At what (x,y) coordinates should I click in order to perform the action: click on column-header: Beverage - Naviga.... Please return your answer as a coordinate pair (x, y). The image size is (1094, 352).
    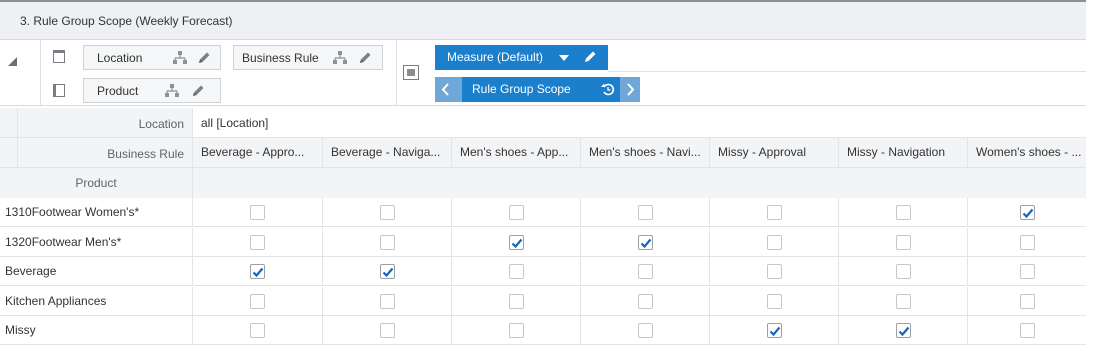
    Looking at the image, I should click on (386, 152).